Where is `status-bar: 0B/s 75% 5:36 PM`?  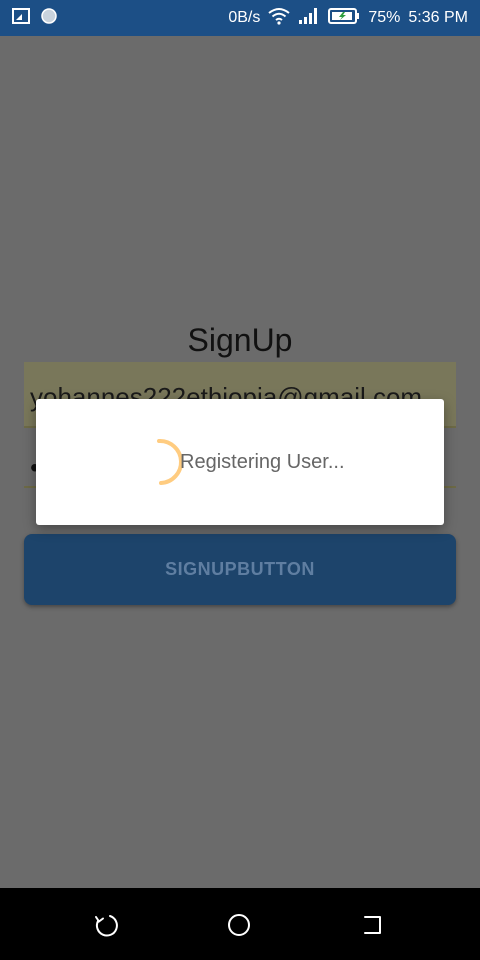 status-bar: 0B/s 75% 5:36 PM is located at coordinates (240, 18).